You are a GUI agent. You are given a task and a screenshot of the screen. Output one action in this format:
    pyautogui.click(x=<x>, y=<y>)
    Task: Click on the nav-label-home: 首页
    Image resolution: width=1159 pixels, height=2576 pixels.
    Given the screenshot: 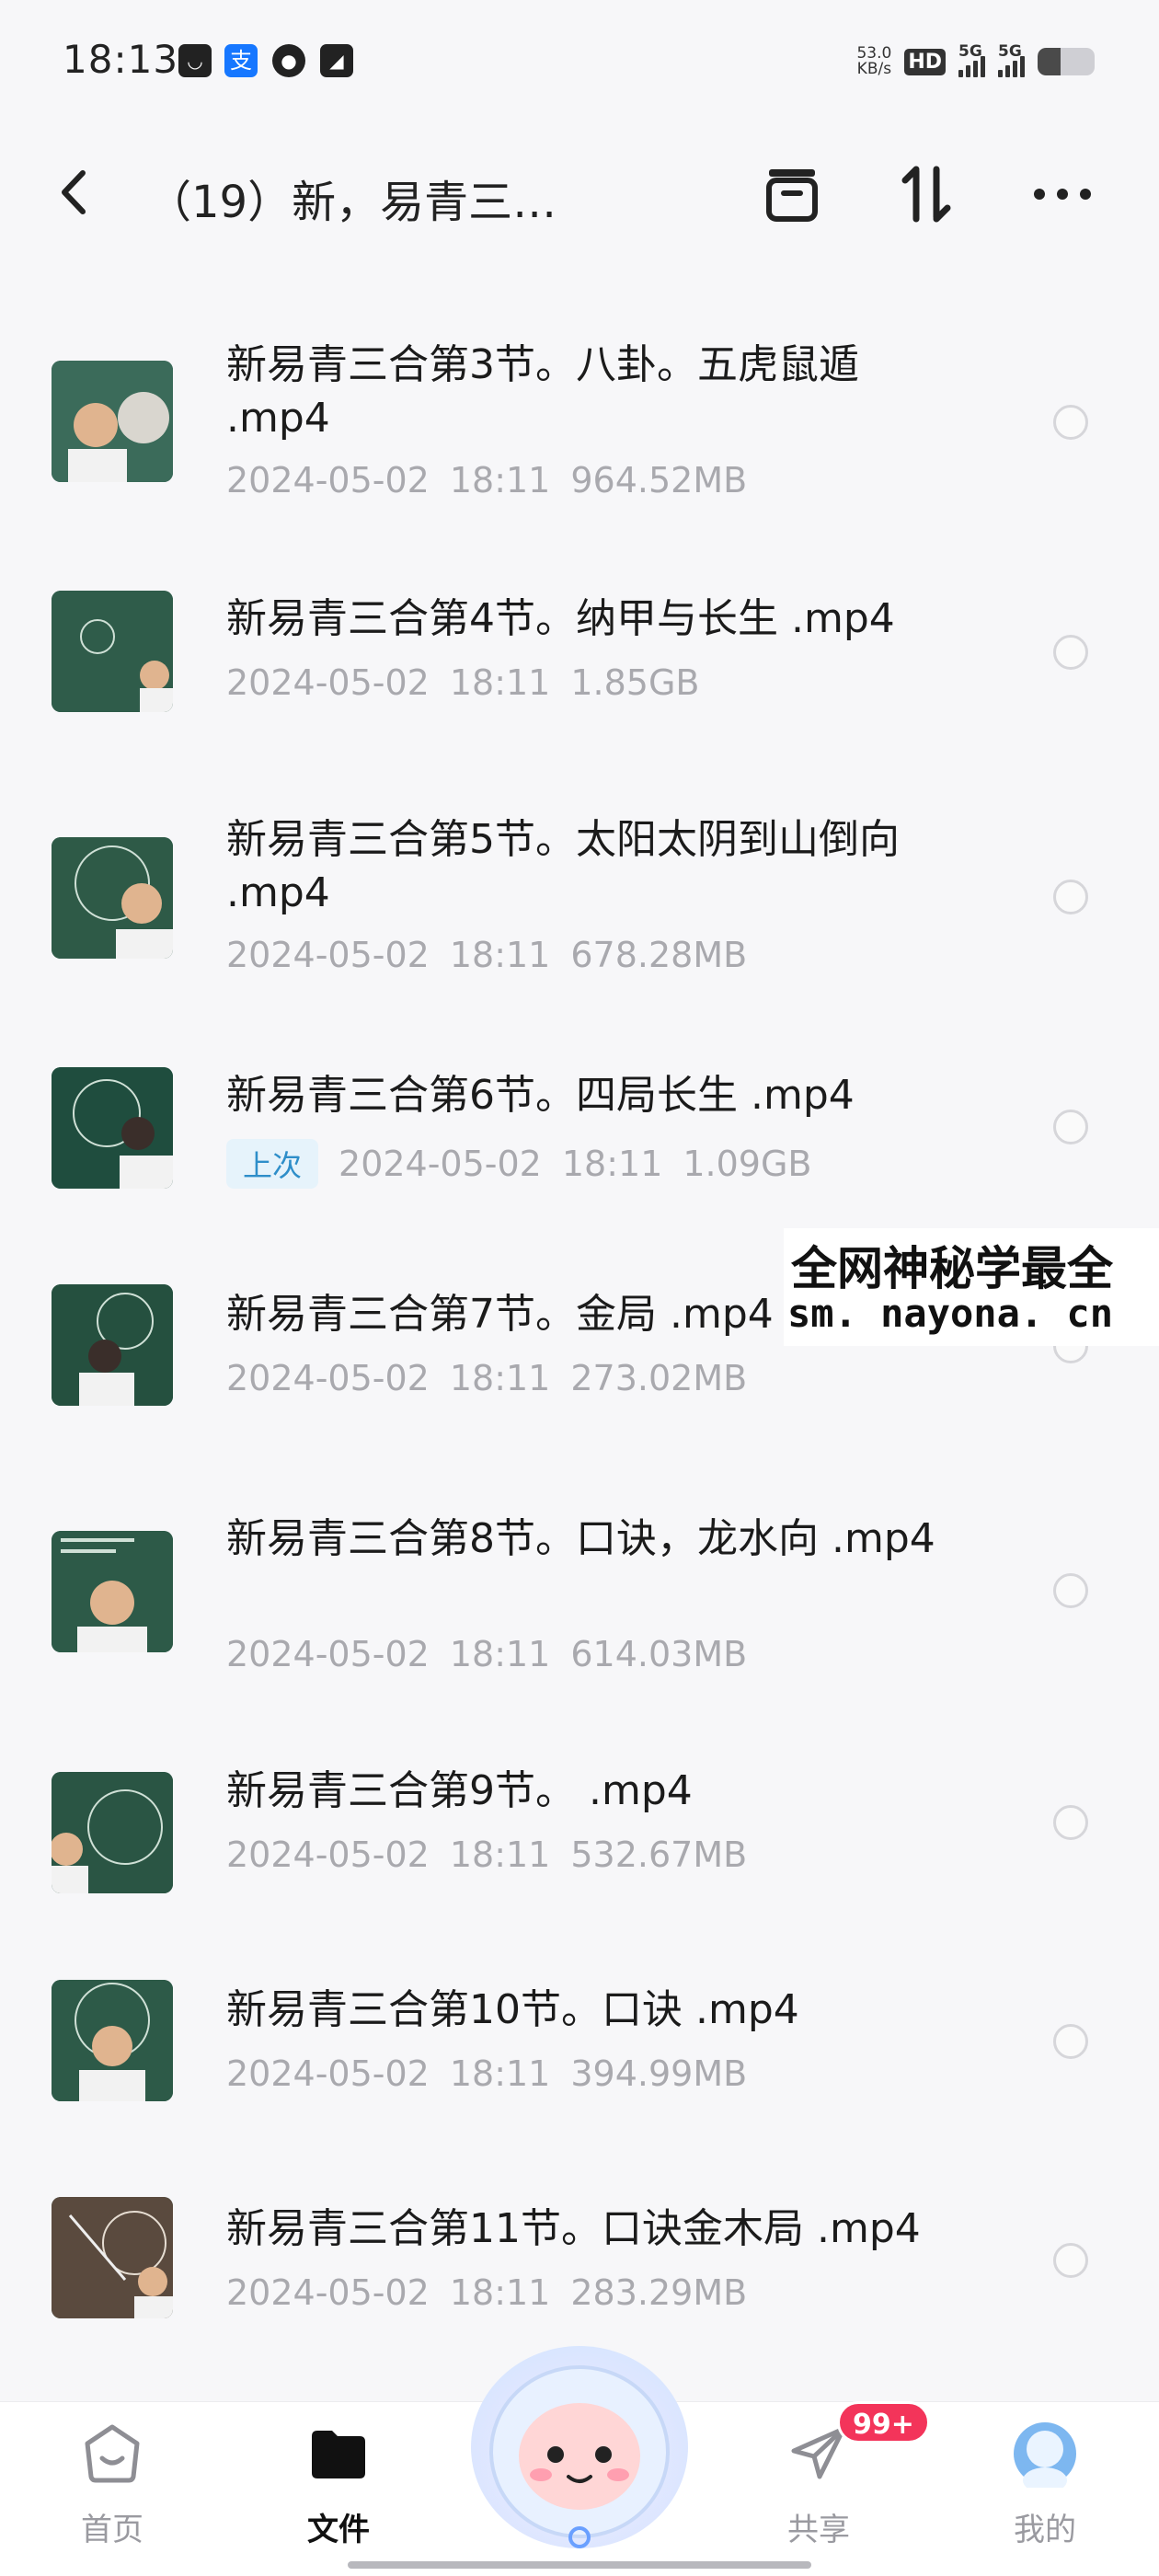 What is the action you would take?
    pyautogui.click(x=112, y=2530)
    